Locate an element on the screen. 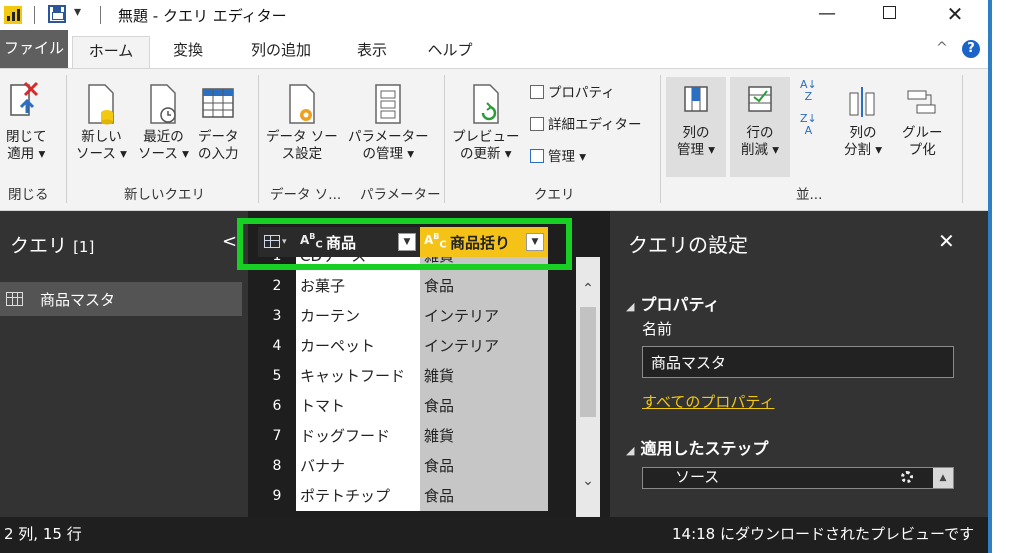 This screenshot has width=1024, height=553. row-number: 7 is located at coordinates (277, 436).